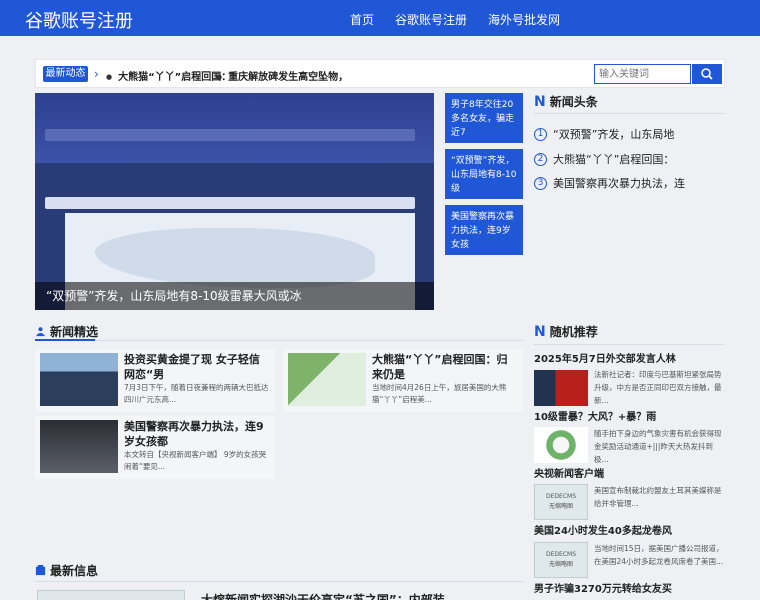 Image resolution: width=760 pixels, height=600 pixels. I want to click on headlines-title: N 新闻头条, so click(566, 101).